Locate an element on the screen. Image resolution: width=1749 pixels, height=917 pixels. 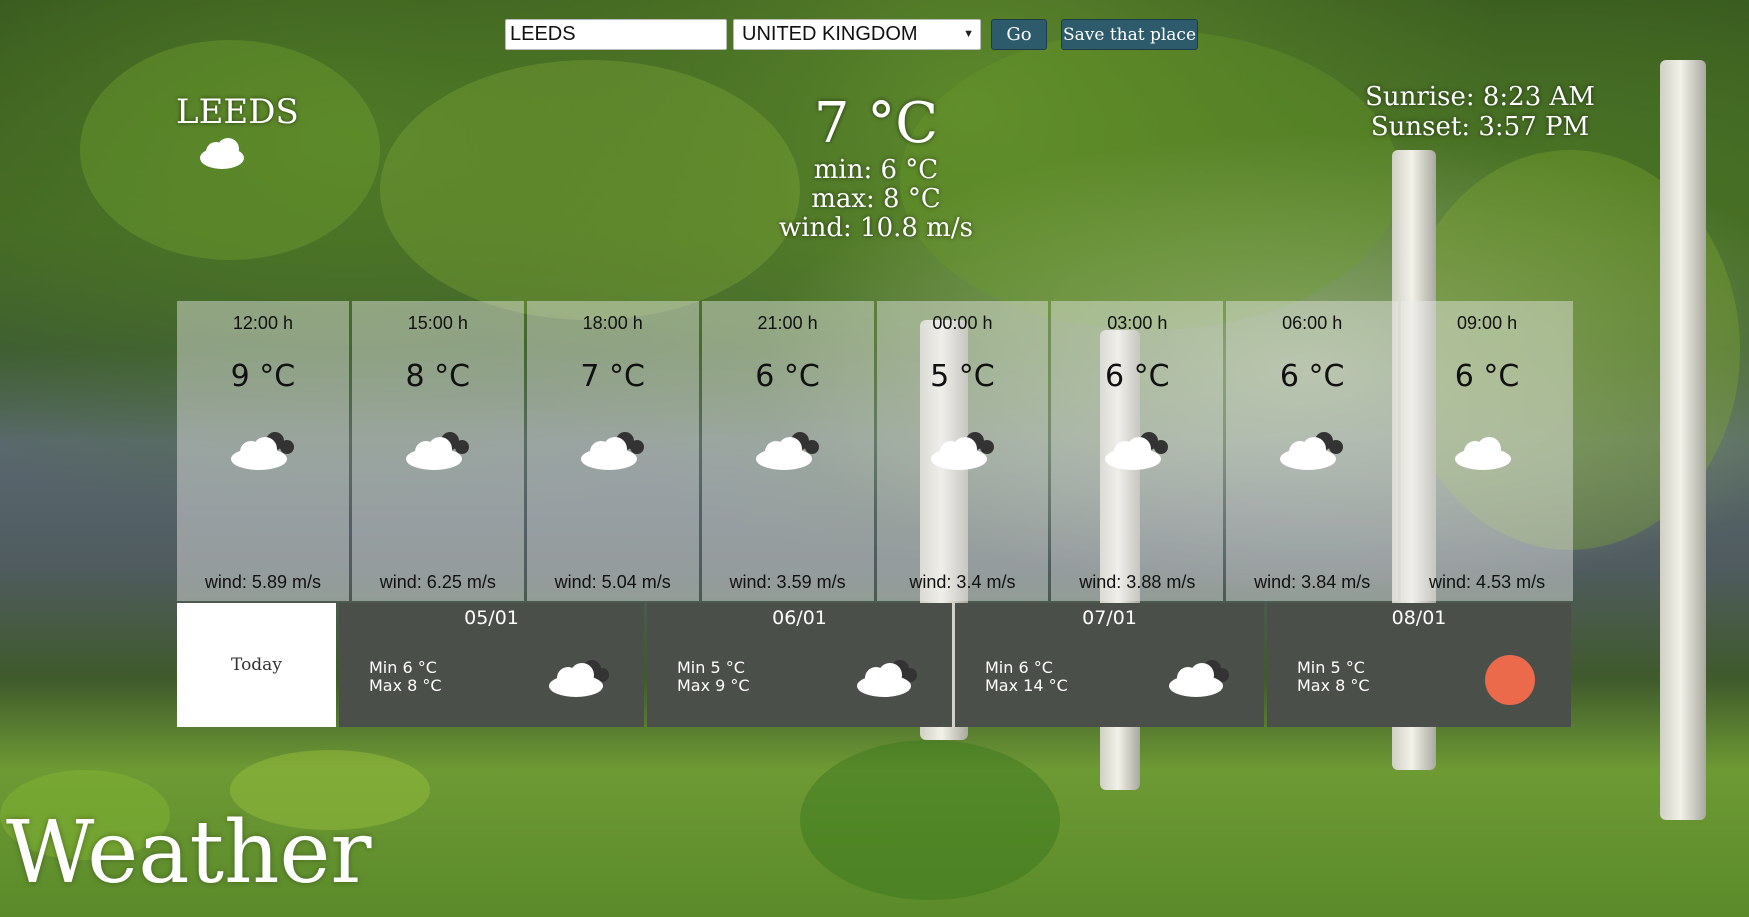
search-bar: UNITED KINGDOM ▼ Go Save that place is located at coordinates (851, 34).